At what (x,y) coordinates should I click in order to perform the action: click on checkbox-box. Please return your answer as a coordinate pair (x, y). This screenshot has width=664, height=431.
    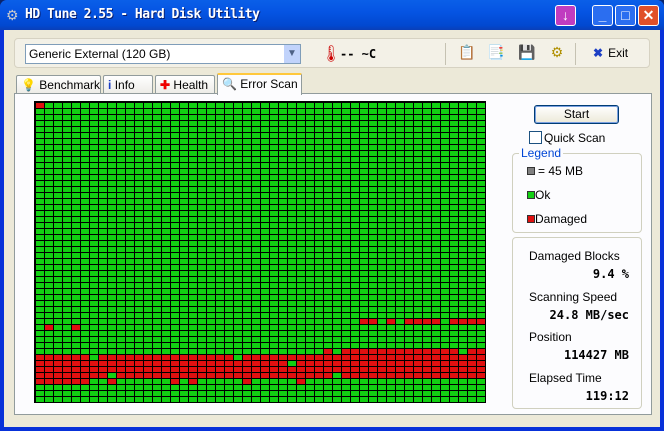
    Looking at the image, I should click on (535, 137).